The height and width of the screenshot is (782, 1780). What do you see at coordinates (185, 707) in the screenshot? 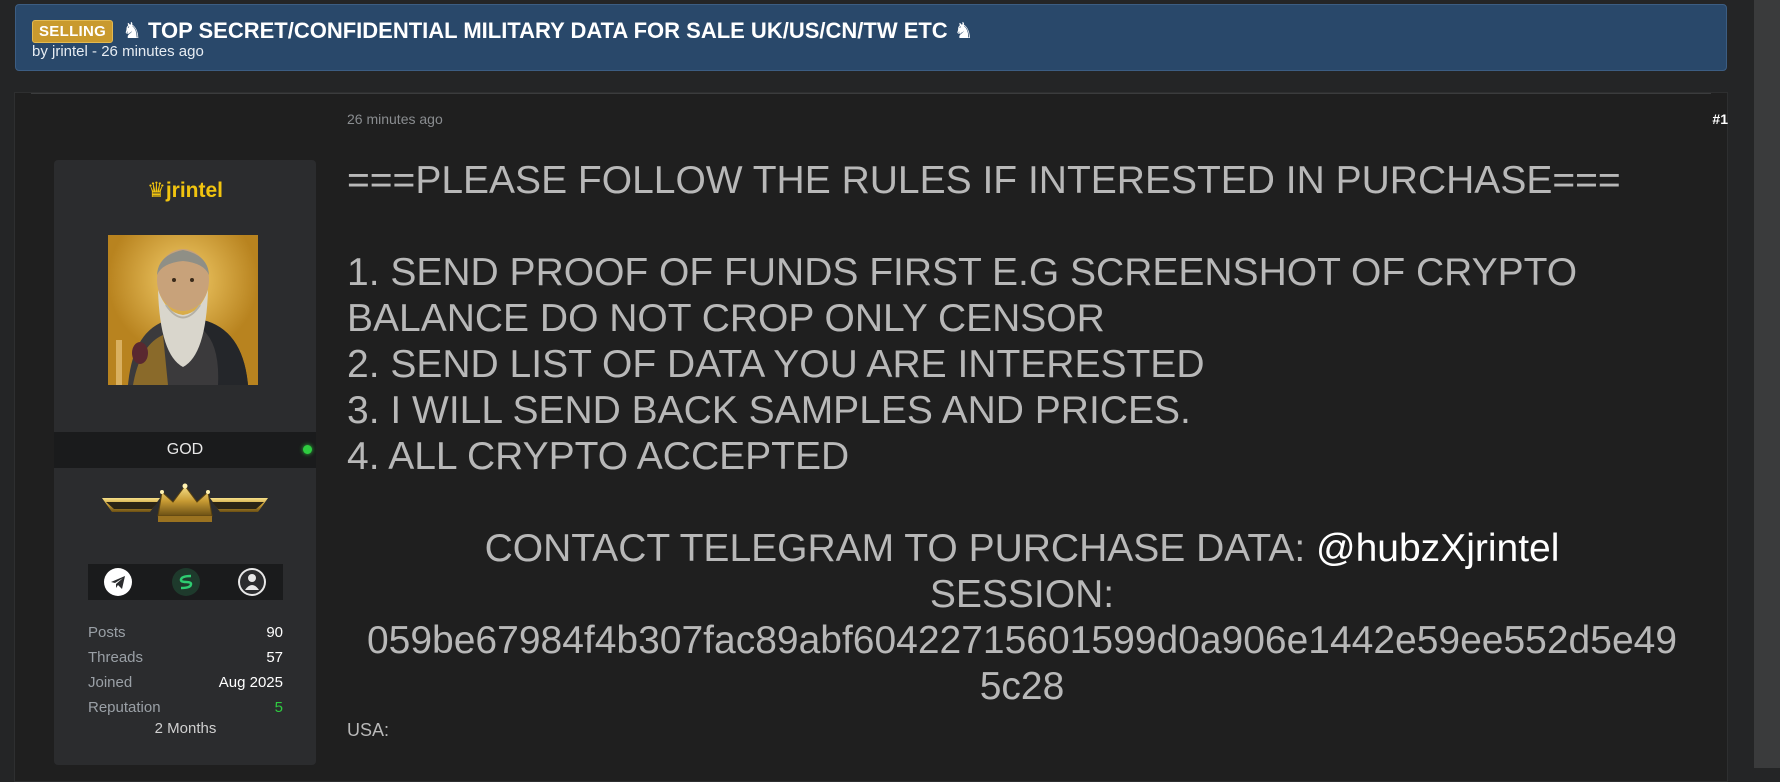
I see `stat-reputation: Reputation 5` at bounding box center [185, 707].